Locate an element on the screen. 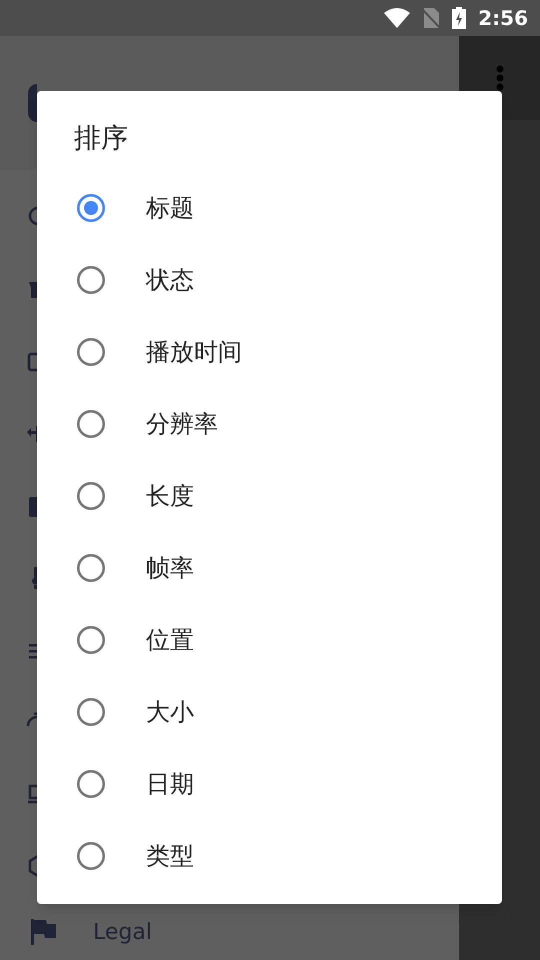 This screenshot has width=540, height=960. flag-icon is located at coordinates (43, 932).